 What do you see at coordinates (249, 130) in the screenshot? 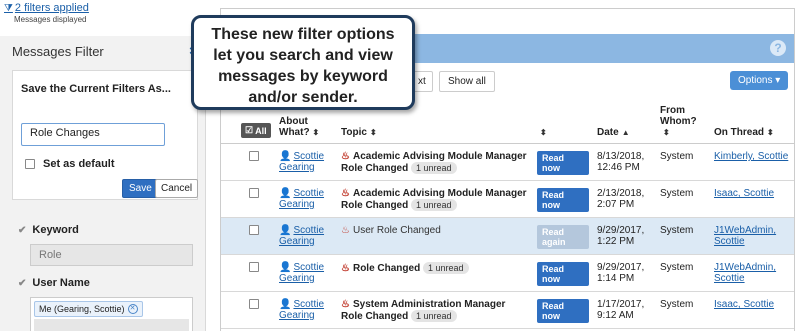
I see `checkbox-icon: ☑` at bounding box center [249, 130].